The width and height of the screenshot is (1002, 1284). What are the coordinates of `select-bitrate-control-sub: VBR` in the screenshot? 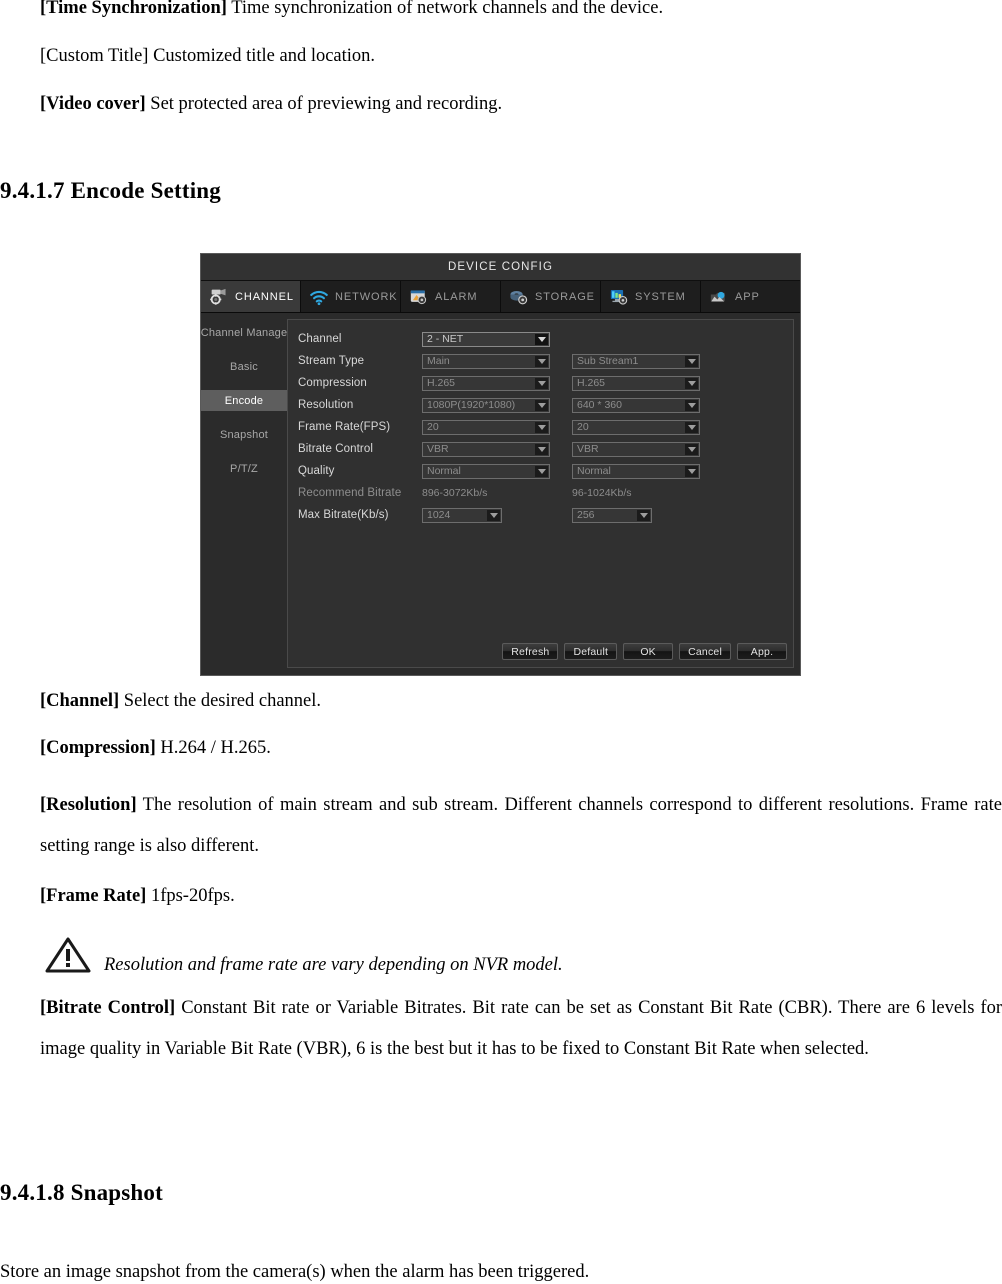 It's located at (636, 449).